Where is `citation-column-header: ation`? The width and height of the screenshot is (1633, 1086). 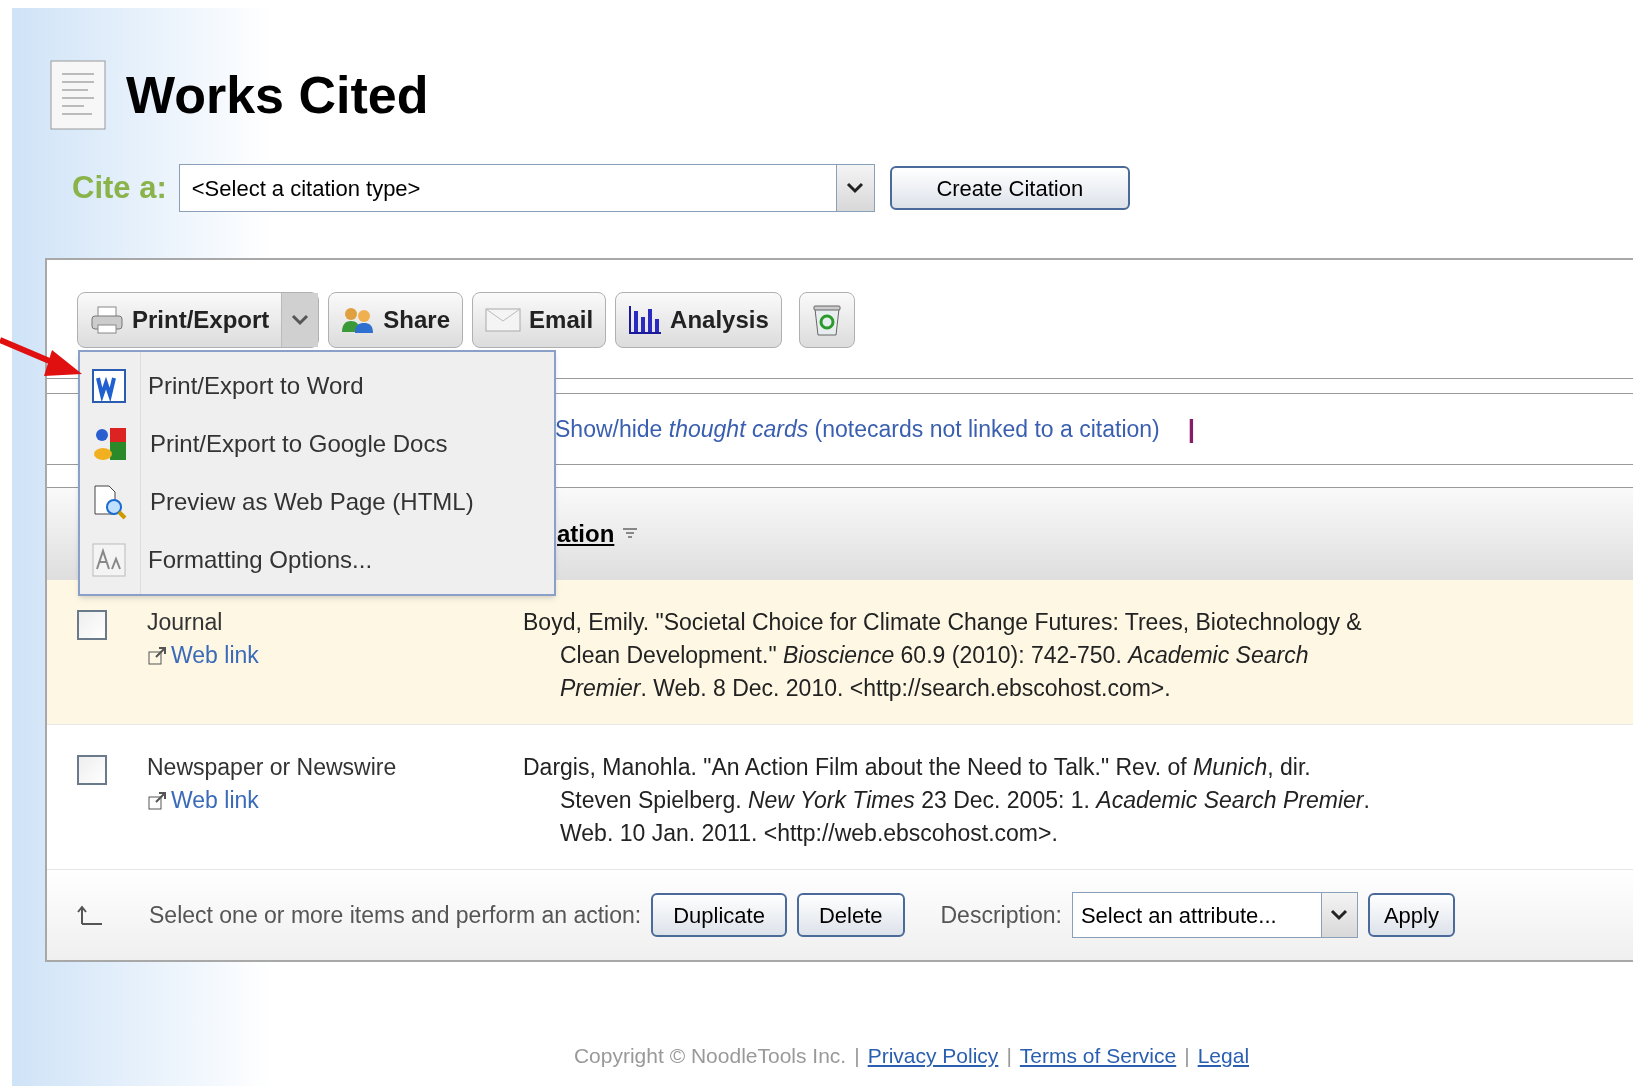 citation-column-header: ation is located at coordinates (586, 534).